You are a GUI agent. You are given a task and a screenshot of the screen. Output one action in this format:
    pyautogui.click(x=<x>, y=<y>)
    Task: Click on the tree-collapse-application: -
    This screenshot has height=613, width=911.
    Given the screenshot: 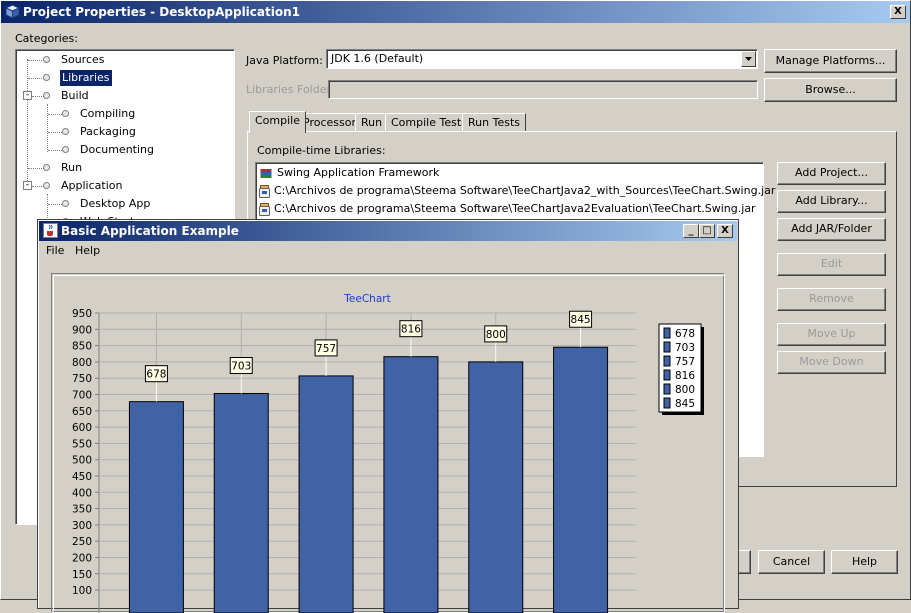 What is the action you would take?
    pyautogui.click(x=27, y=185)
    